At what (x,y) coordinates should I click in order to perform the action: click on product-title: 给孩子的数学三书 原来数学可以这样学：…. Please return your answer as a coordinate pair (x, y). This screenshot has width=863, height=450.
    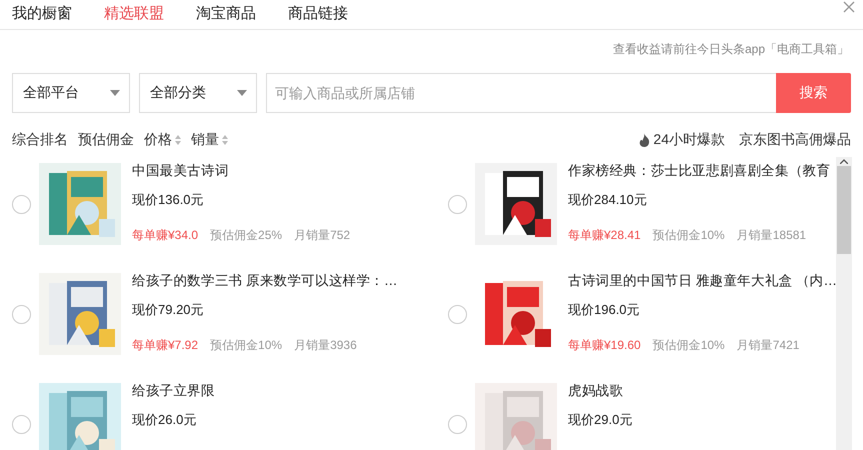
    Looking at the image, I should click on (265, 281).